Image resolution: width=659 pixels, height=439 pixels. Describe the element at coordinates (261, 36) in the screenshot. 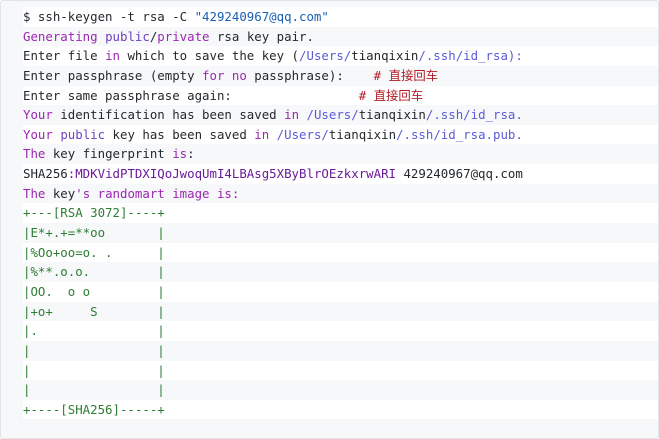

I see `code-token: rsa key pair.` at that location.